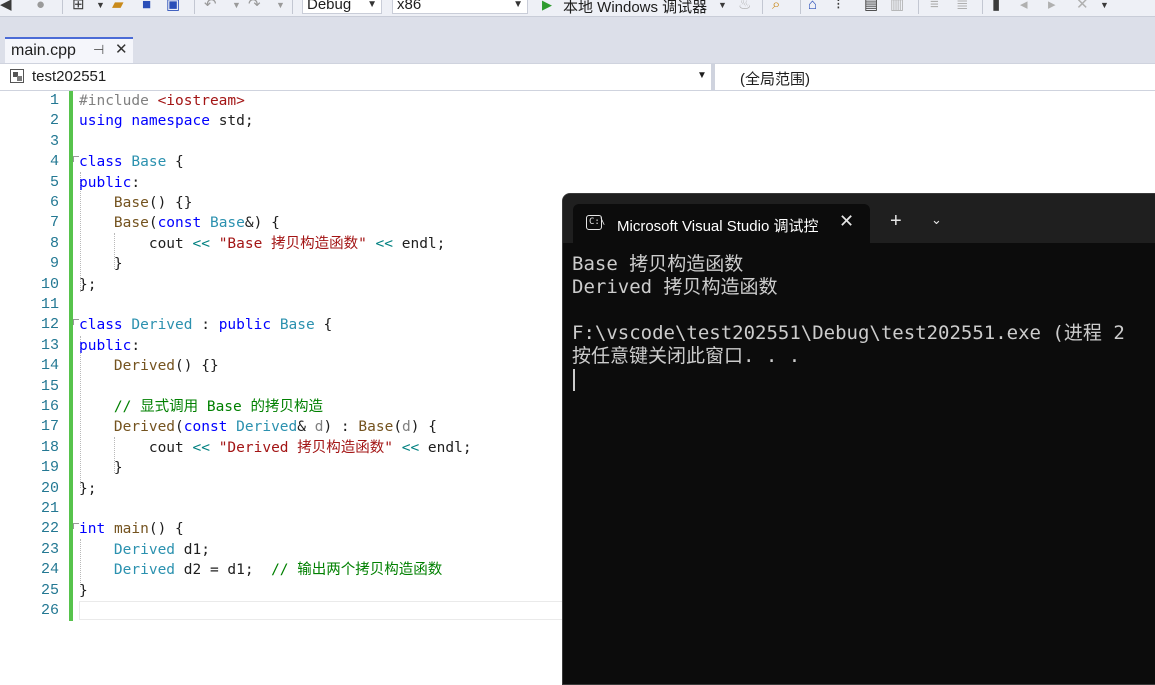 The height and width of the screenshot is (685, 1155). I want to click on code-token: // 显式调用 Base 的拷贝构造, so click(218, 407).